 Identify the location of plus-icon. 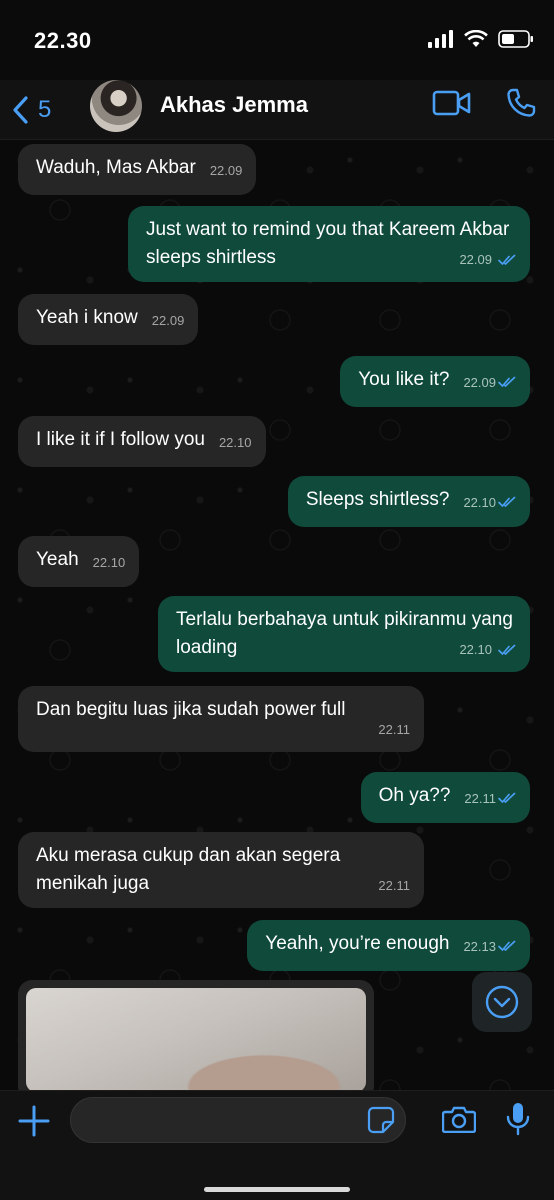
(34, 1121).